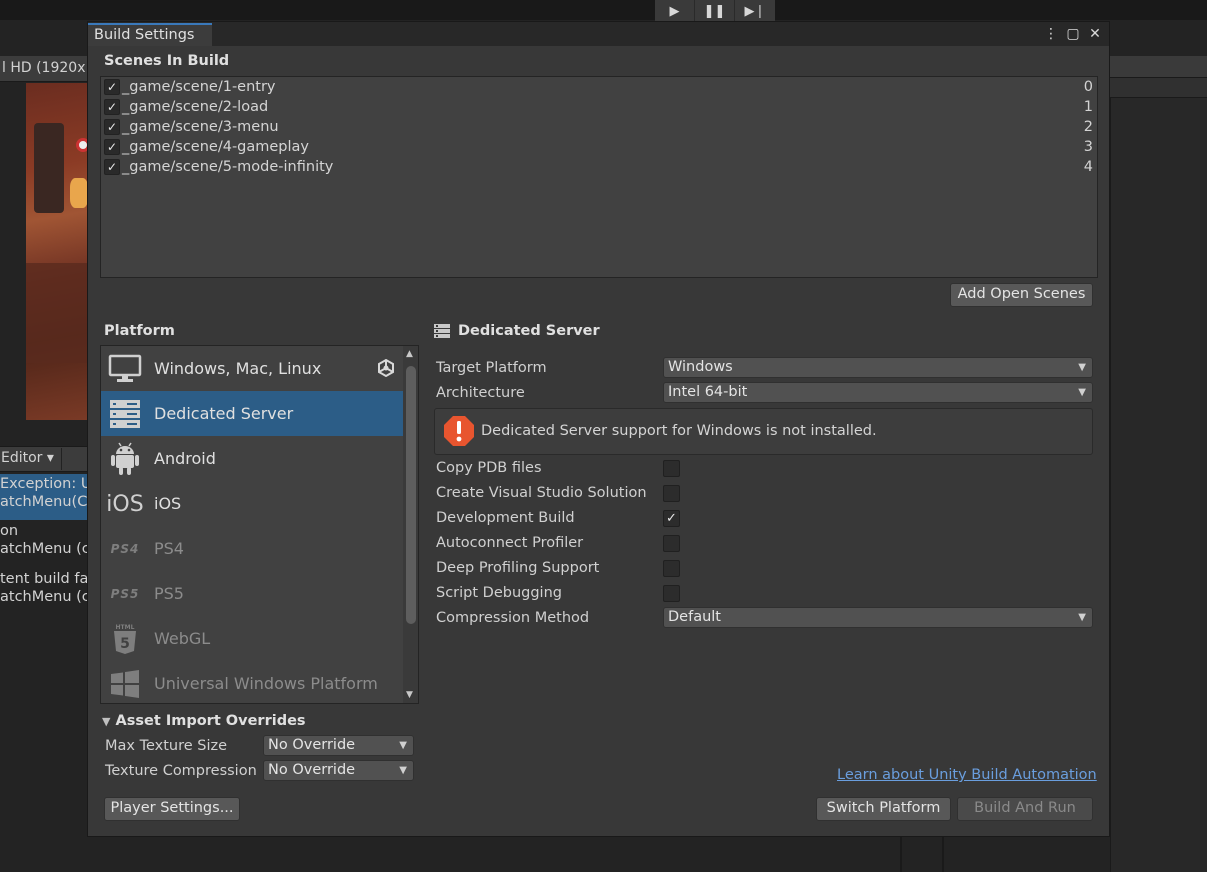 The height and width of the screenshot is (872, 1207). I want to click on platform-item-windows-mac-linux: Windows, Mac, Linux, so click(252, 368).